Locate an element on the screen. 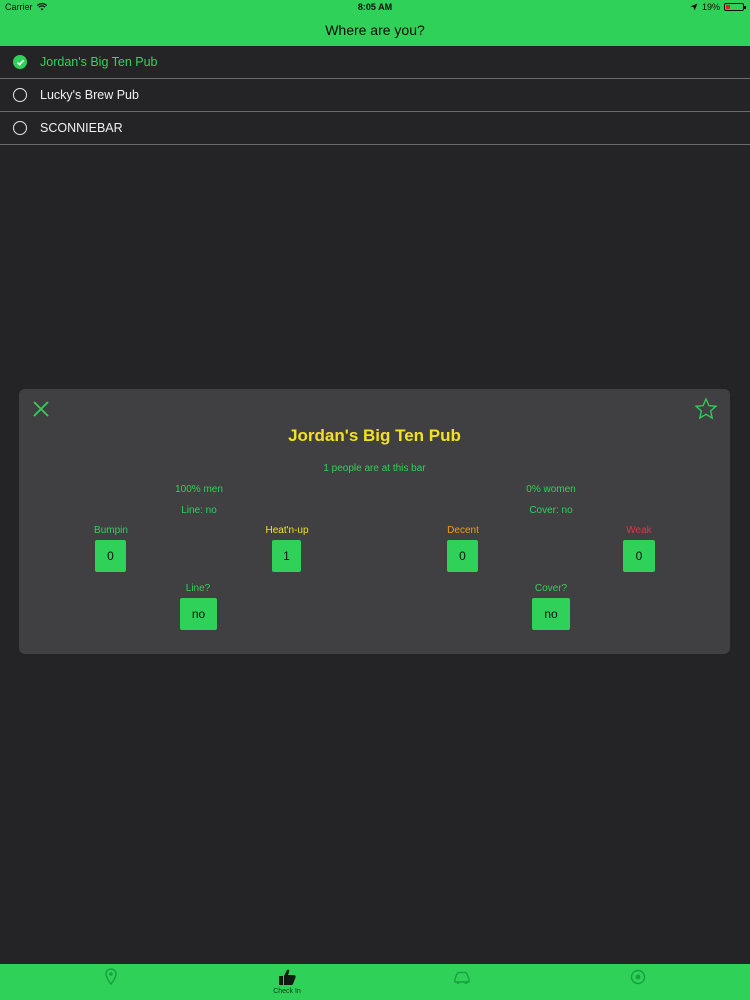 The height and width of the screenshot is (1000, 750). rating-label-weak: Weak is located at coordinates (639, 530).